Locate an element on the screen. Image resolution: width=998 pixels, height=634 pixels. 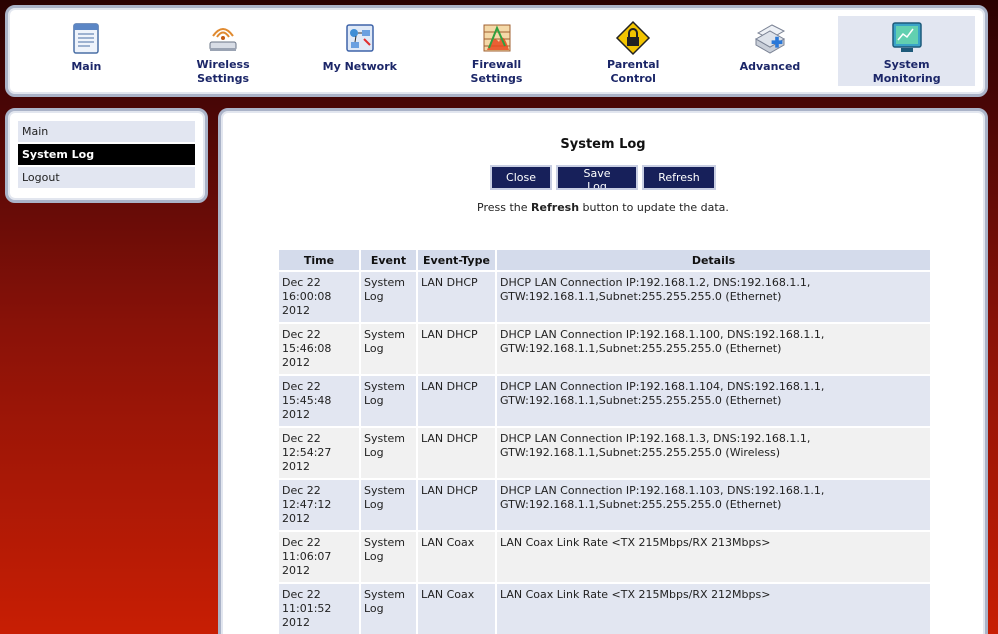
nav-firewall-settings: Firewall Settings is located at coordinates (496, 51).